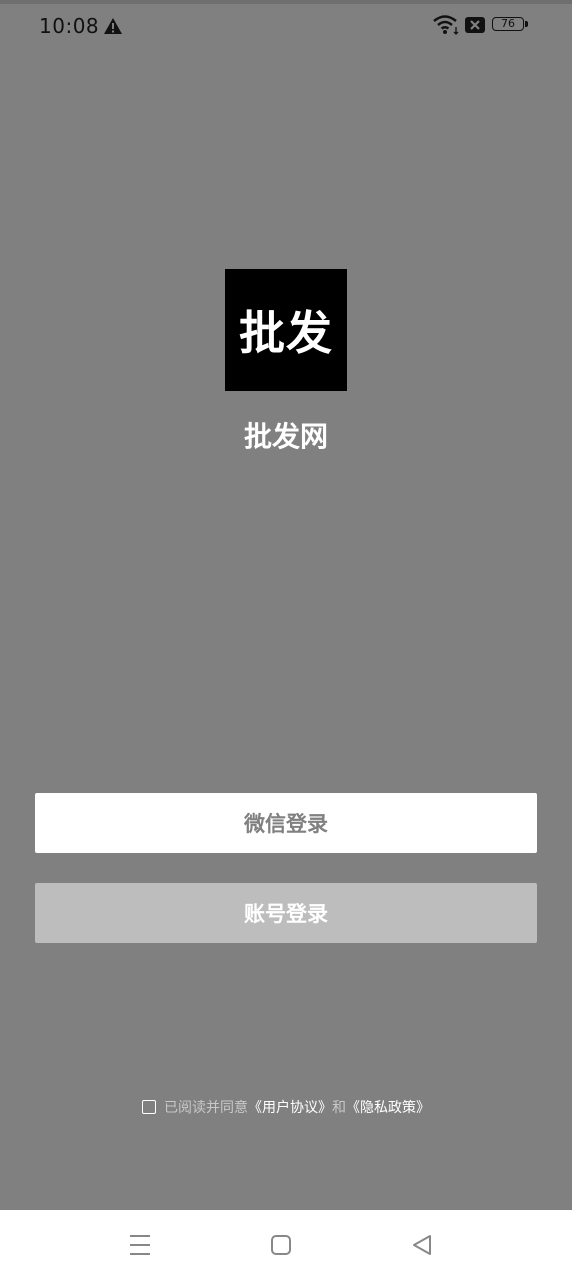 The image size is (572, 1280). I want to click on agree-checkbox, so click(149, 1107).